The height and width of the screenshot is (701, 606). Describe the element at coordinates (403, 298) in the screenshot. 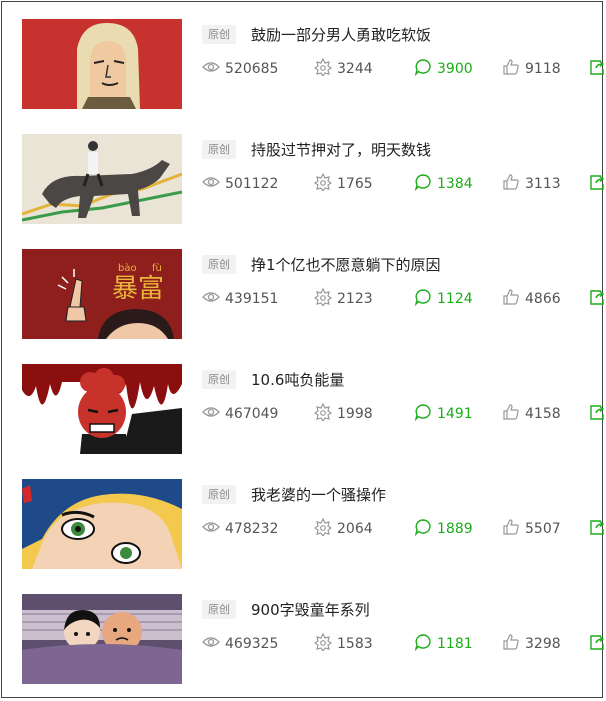

I see `stats-row: 439151 2123 1124 4866 2` at that location.